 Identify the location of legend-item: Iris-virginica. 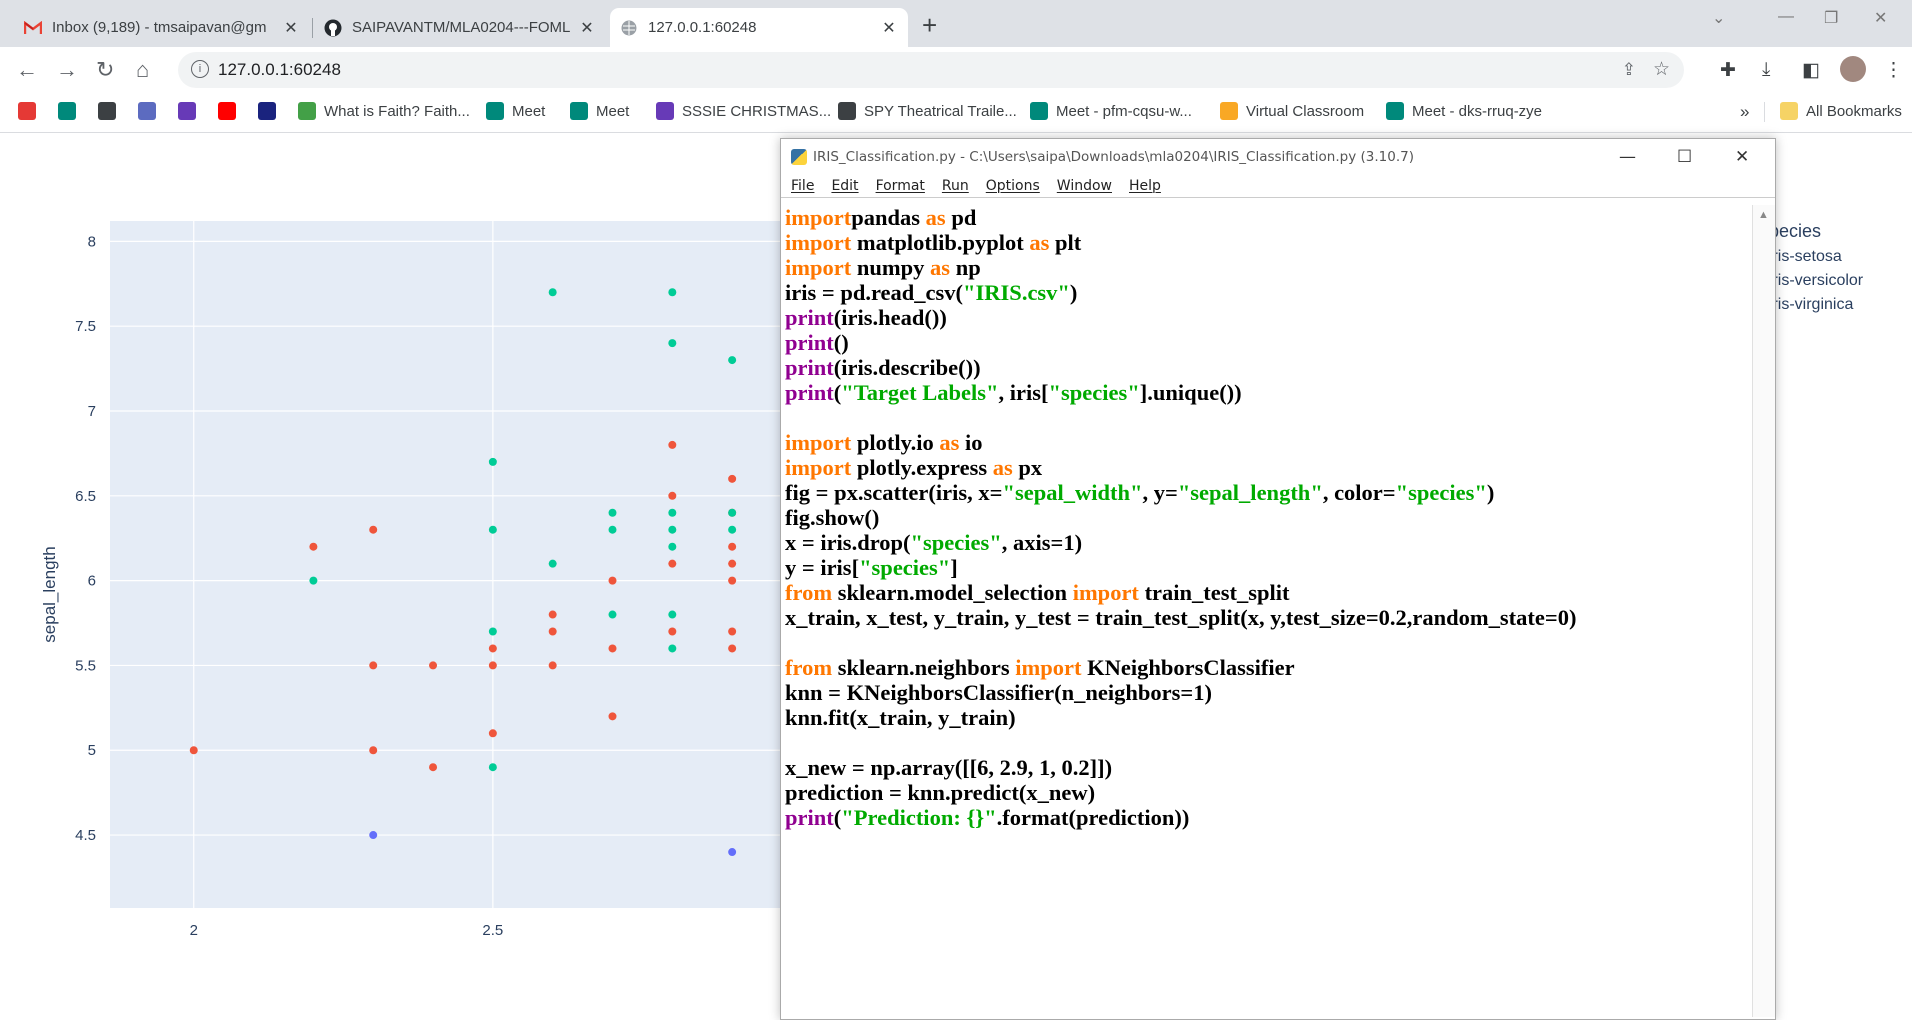
(1815, 305).